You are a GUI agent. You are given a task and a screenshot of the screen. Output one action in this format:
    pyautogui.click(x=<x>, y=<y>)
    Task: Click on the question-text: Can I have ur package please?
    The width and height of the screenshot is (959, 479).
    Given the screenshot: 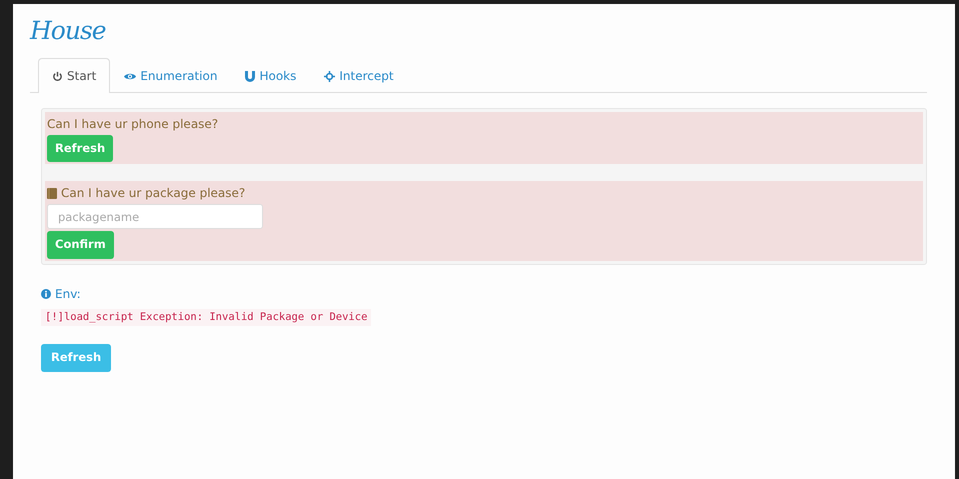 What is the action you would take?
    pyautogui.click(x=153, y=193)
    